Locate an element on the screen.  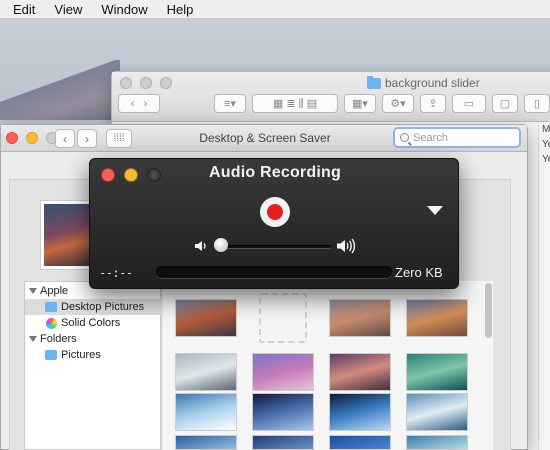
desktop-wallpaper is located at coordinates (60, 90).